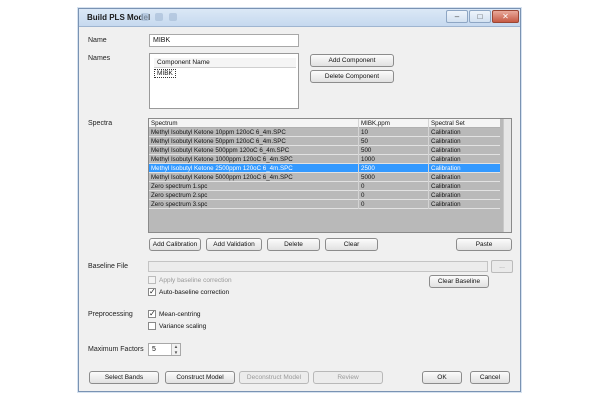 The height and width of the screenshot is (400, 600). What do you see at coordinates (194, 292) in the screenshot?
I see `checkbox-label: Auto-baseline correction` at bounding box center [194, 292].